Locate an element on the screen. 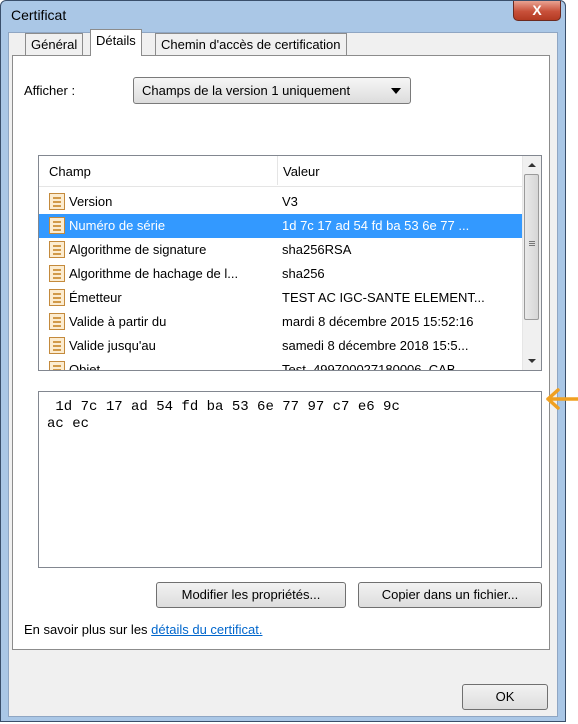 The height and width of the screenshot is (724, 578). tab-certification-path: Chemin d'accès de certification is located at coordinates (251, 44).